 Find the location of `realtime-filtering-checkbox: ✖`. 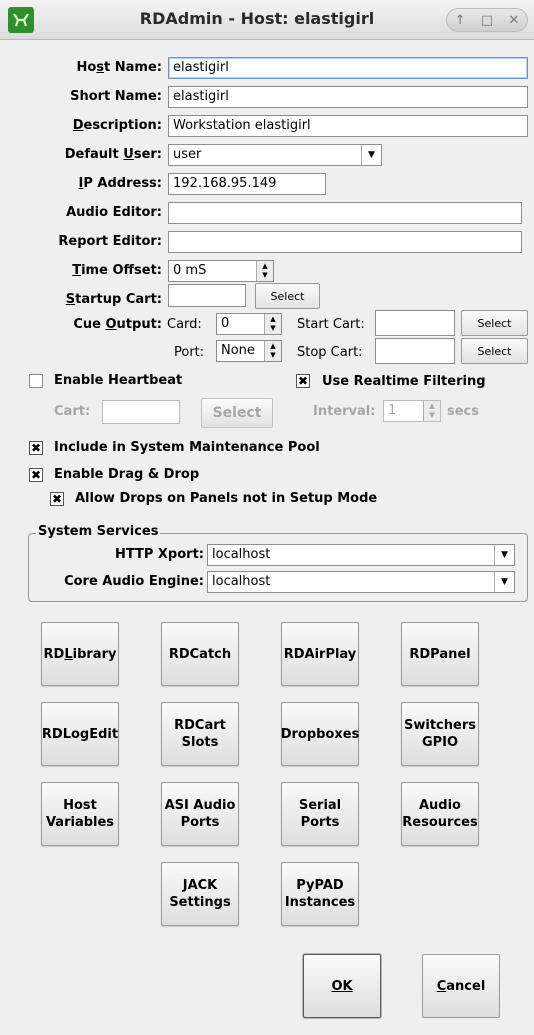

realtime-filtering-checkbox: ✖ is located at coordinates (303, 381).